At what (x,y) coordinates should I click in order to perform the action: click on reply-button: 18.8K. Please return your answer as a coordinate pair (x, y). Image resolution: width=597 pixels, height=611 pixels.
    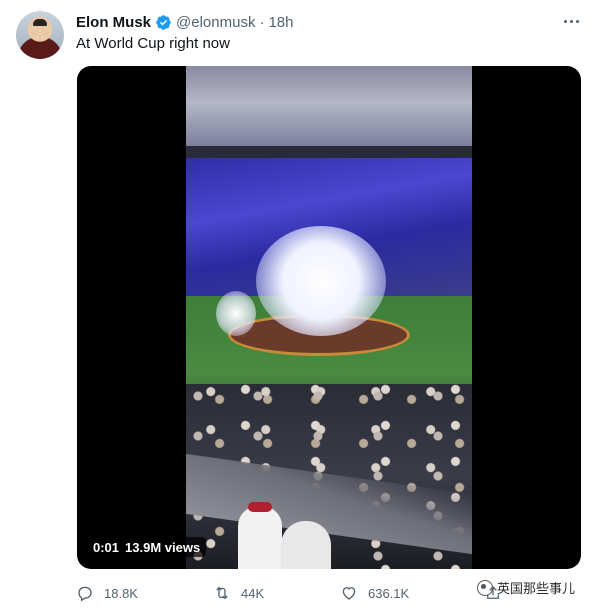
    Looking at the image, I should click on (107, 593).